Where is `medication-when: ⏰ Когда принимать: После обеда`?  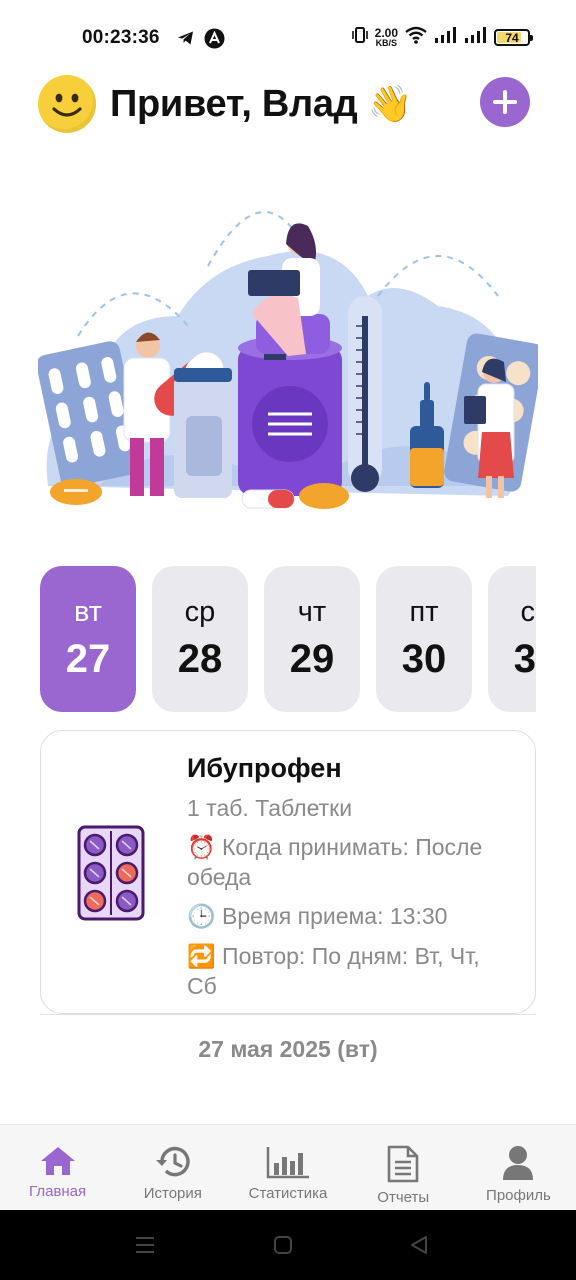
medication-when: ⏰ Когда принимать: После обеда is located at coordinates (335, 862).